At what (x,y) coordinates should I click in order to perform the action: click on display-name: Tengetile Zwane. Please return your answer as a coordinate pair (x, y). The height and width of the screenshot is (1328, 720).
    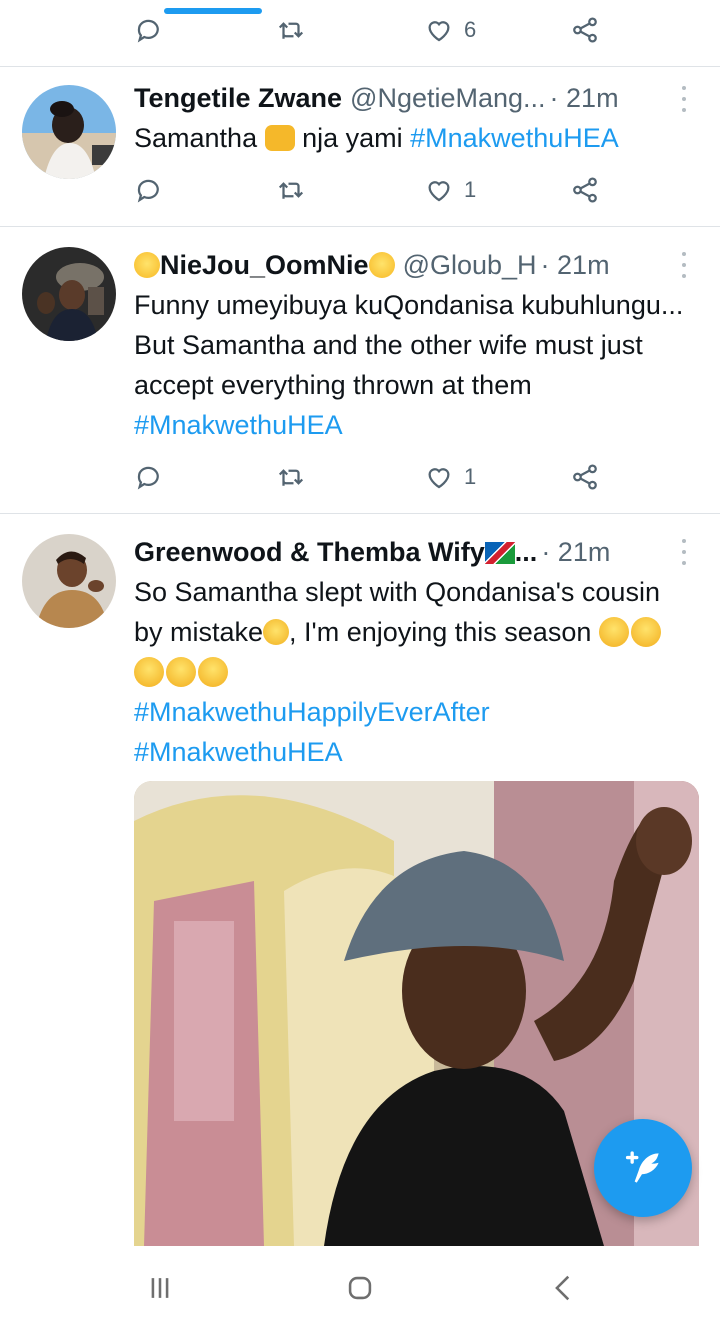
    Looking at the image, I should click on (238, 98).